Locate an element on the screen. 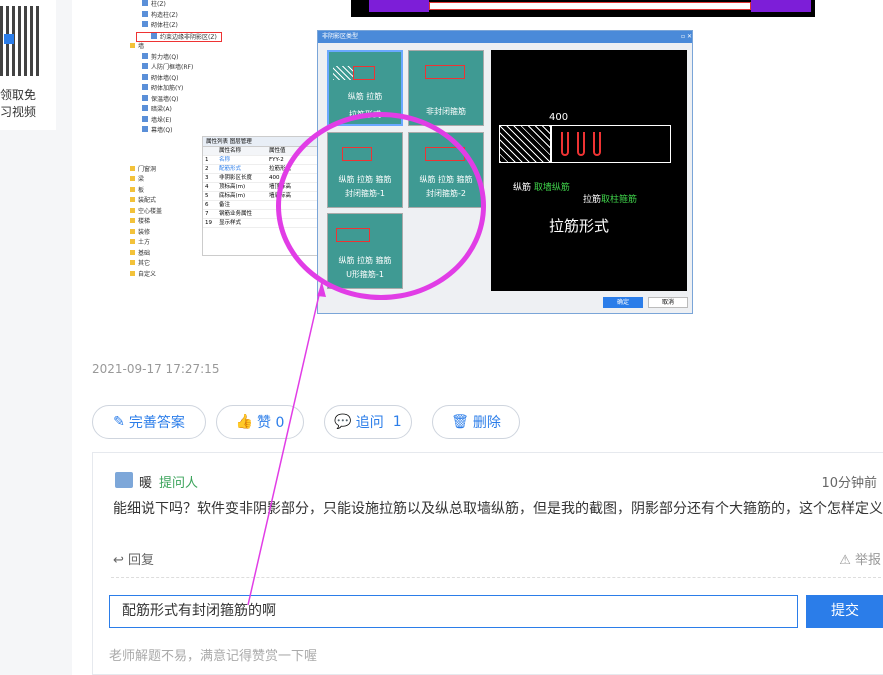 This screenshot has width=883, height=675. cad-view-top is located at coordinates (583, 8).